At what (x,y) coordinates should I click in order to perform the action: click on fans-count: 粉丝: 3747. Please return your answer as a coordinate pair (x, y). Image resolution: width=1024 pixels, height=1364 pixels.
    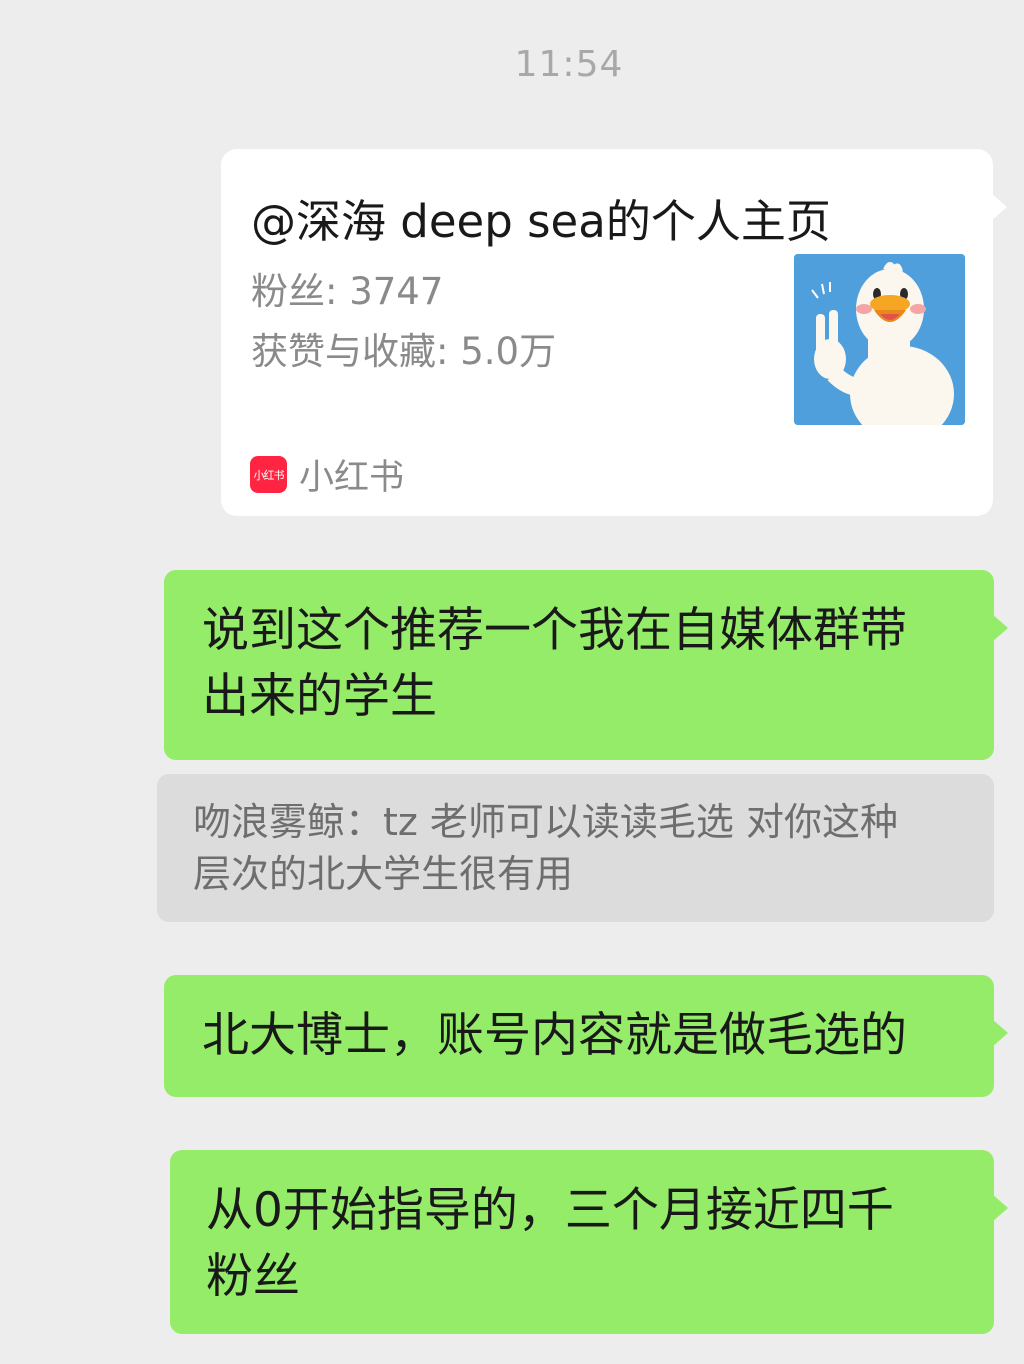
    Looking at the image, I should click on (347, 291).